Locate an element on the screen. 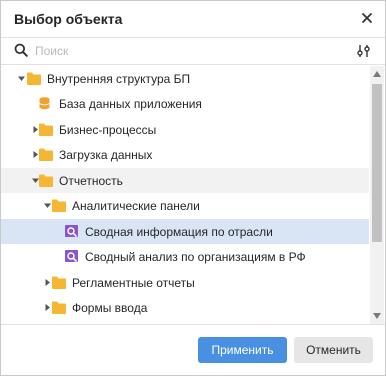  filter-settings-icon is located at coordinates (364, 51).